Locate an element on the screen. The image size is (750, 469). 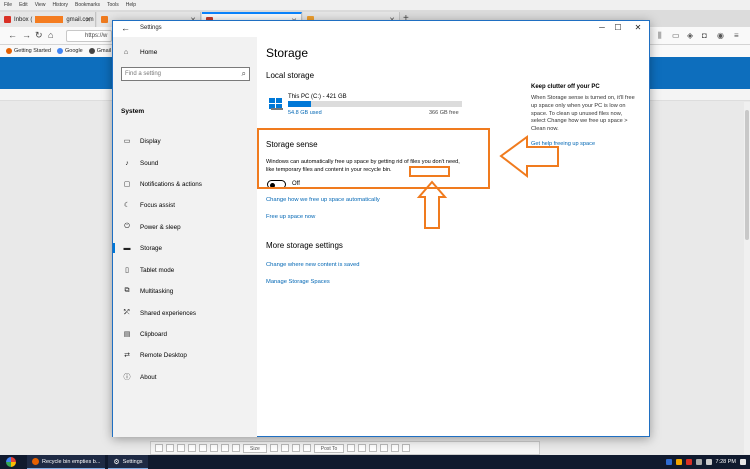
sidebar-item-storage: ▬ Storage is located at coordinates (185, 248).